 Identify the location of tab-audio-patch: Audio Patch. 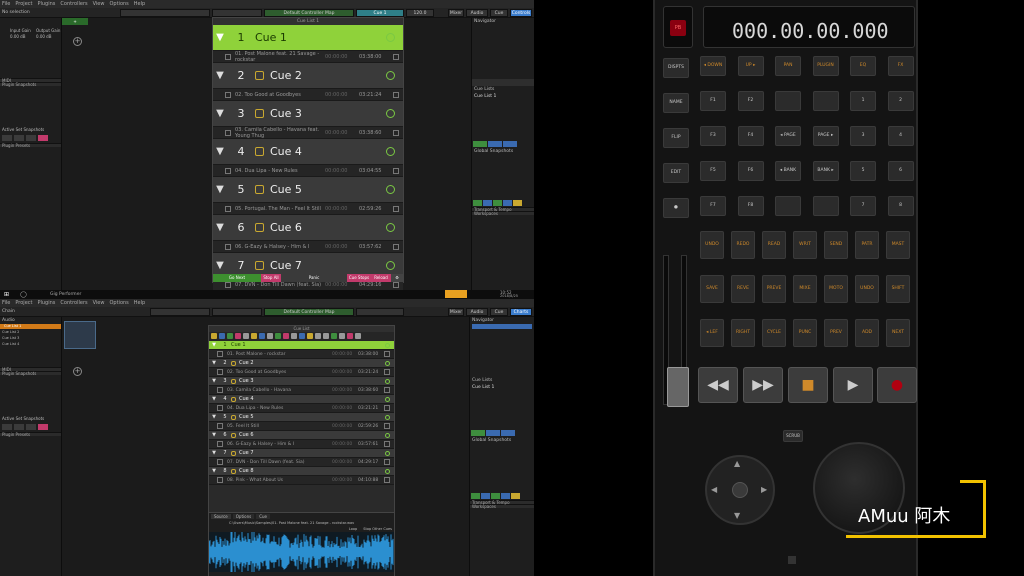
(477, 16).